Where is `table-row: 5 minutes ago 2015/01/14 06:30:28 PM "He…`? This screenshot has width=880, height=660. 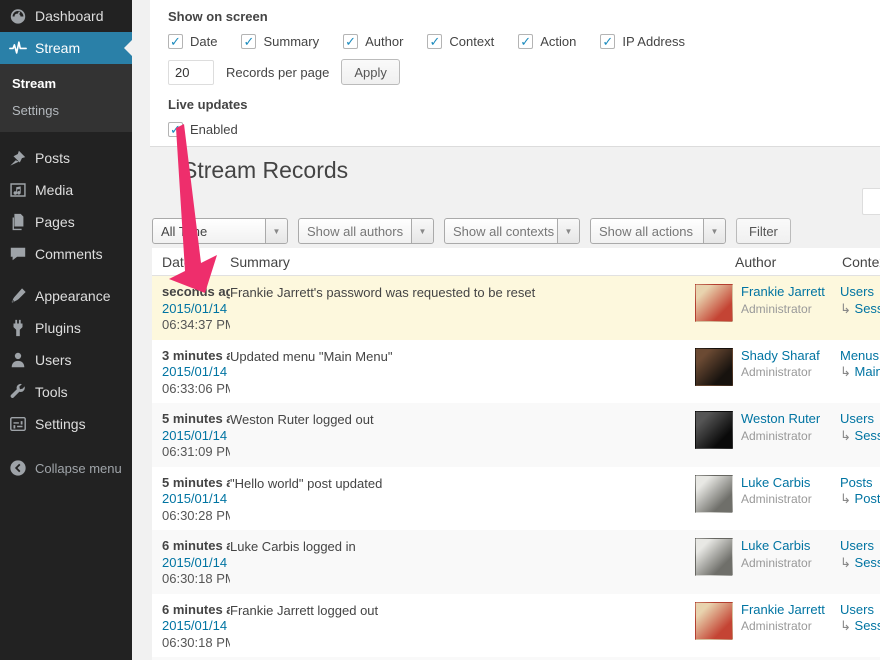
table-row: 5 minutes ago 2015/01/14 06:30:28 PM "He… is located at coordinates (516, 498).